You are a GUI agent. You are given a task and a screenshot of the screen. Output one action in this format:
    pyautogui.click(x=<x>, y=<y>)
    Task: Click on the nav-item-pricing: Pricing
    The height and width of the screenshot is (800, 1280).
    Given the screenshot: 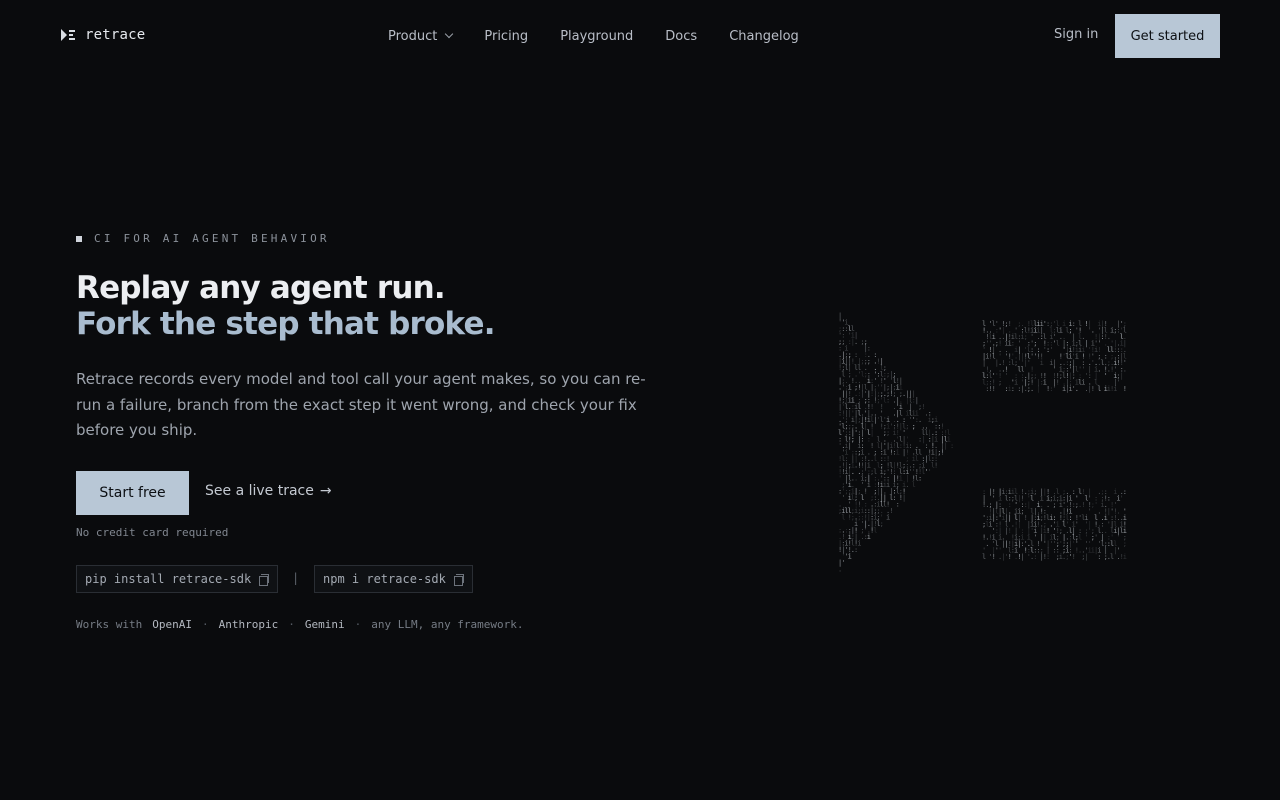 What is the action you would take?
    pyautogui.click(x=506, y=36)
    